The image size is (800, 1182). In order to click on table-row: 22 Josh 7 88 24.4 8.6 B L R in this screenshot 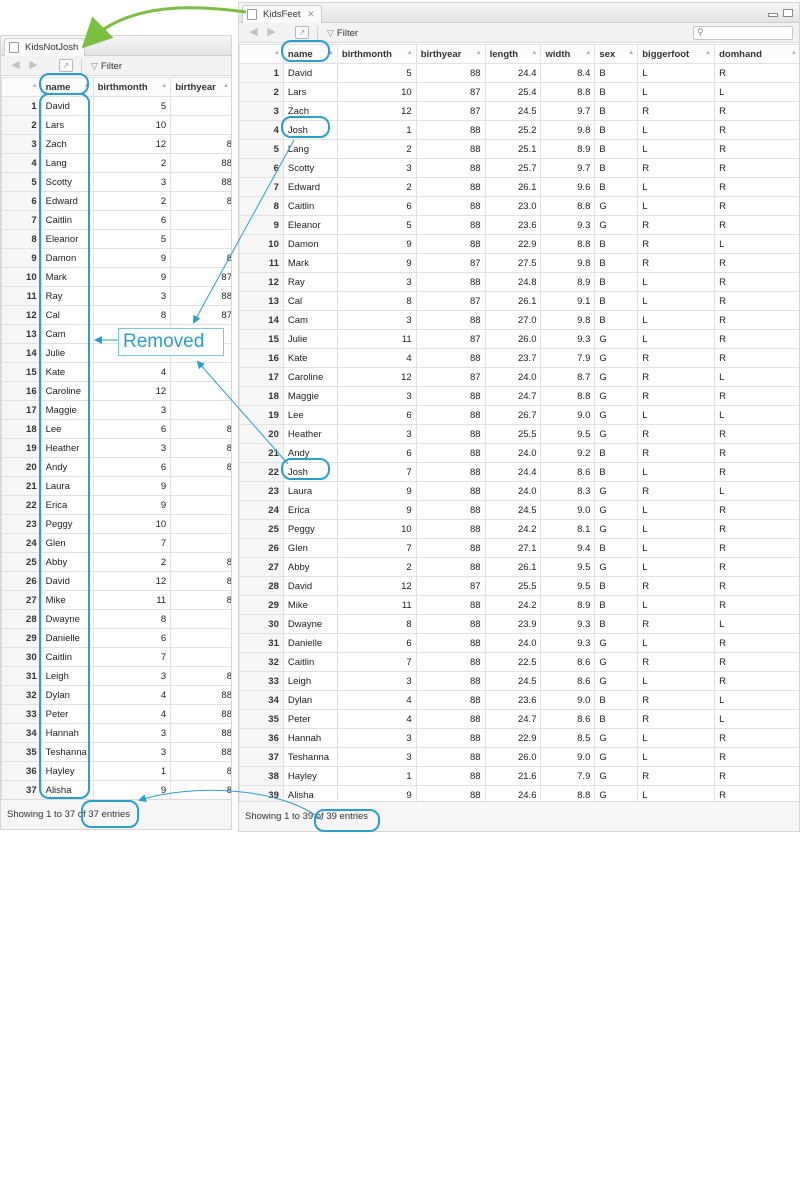, I will do `click(519, 472)`.